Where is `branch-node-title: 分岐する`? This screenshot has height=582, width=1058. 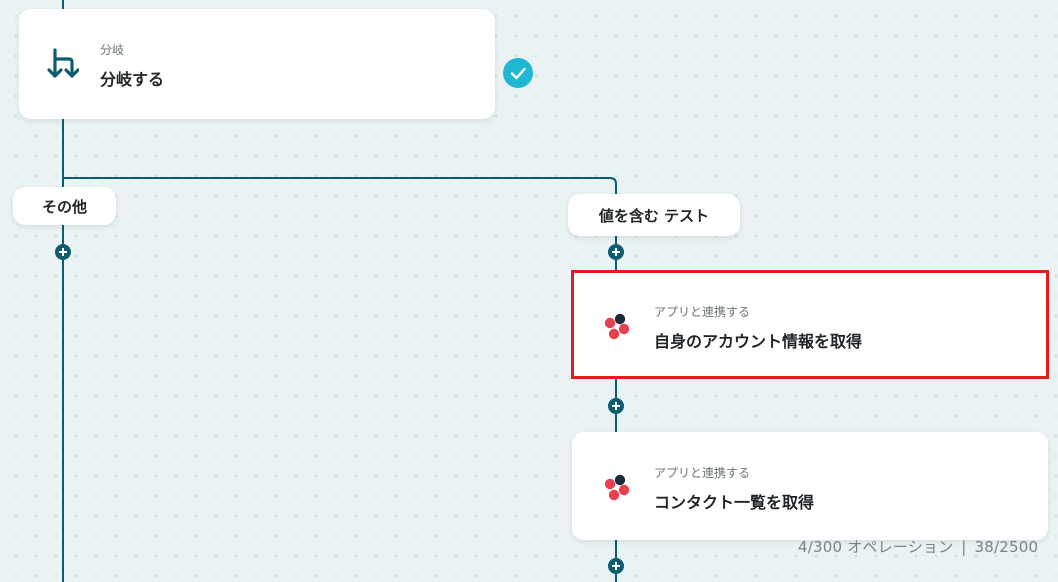
branch-node-title: 分岐する is located at coordinates (132, 79).